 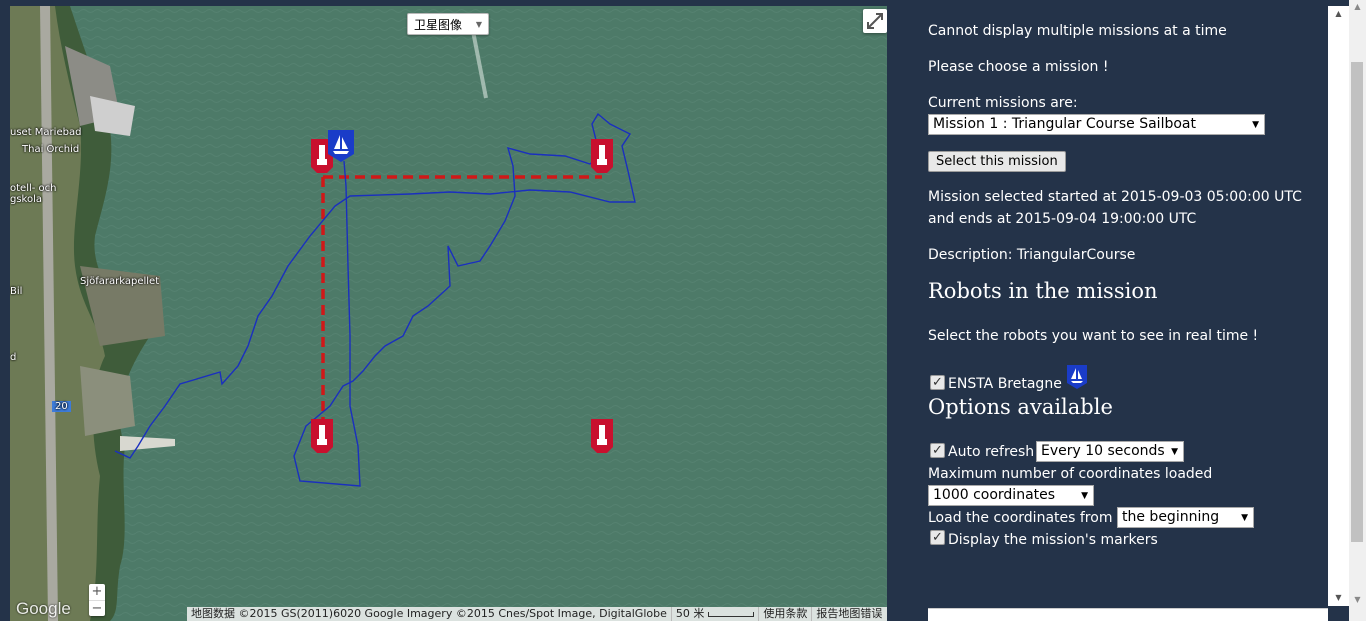 What do you see at coordinates (97, 609) in the screenshot?
I see `zoom-out-button: −` at bounding box center [97, 609].